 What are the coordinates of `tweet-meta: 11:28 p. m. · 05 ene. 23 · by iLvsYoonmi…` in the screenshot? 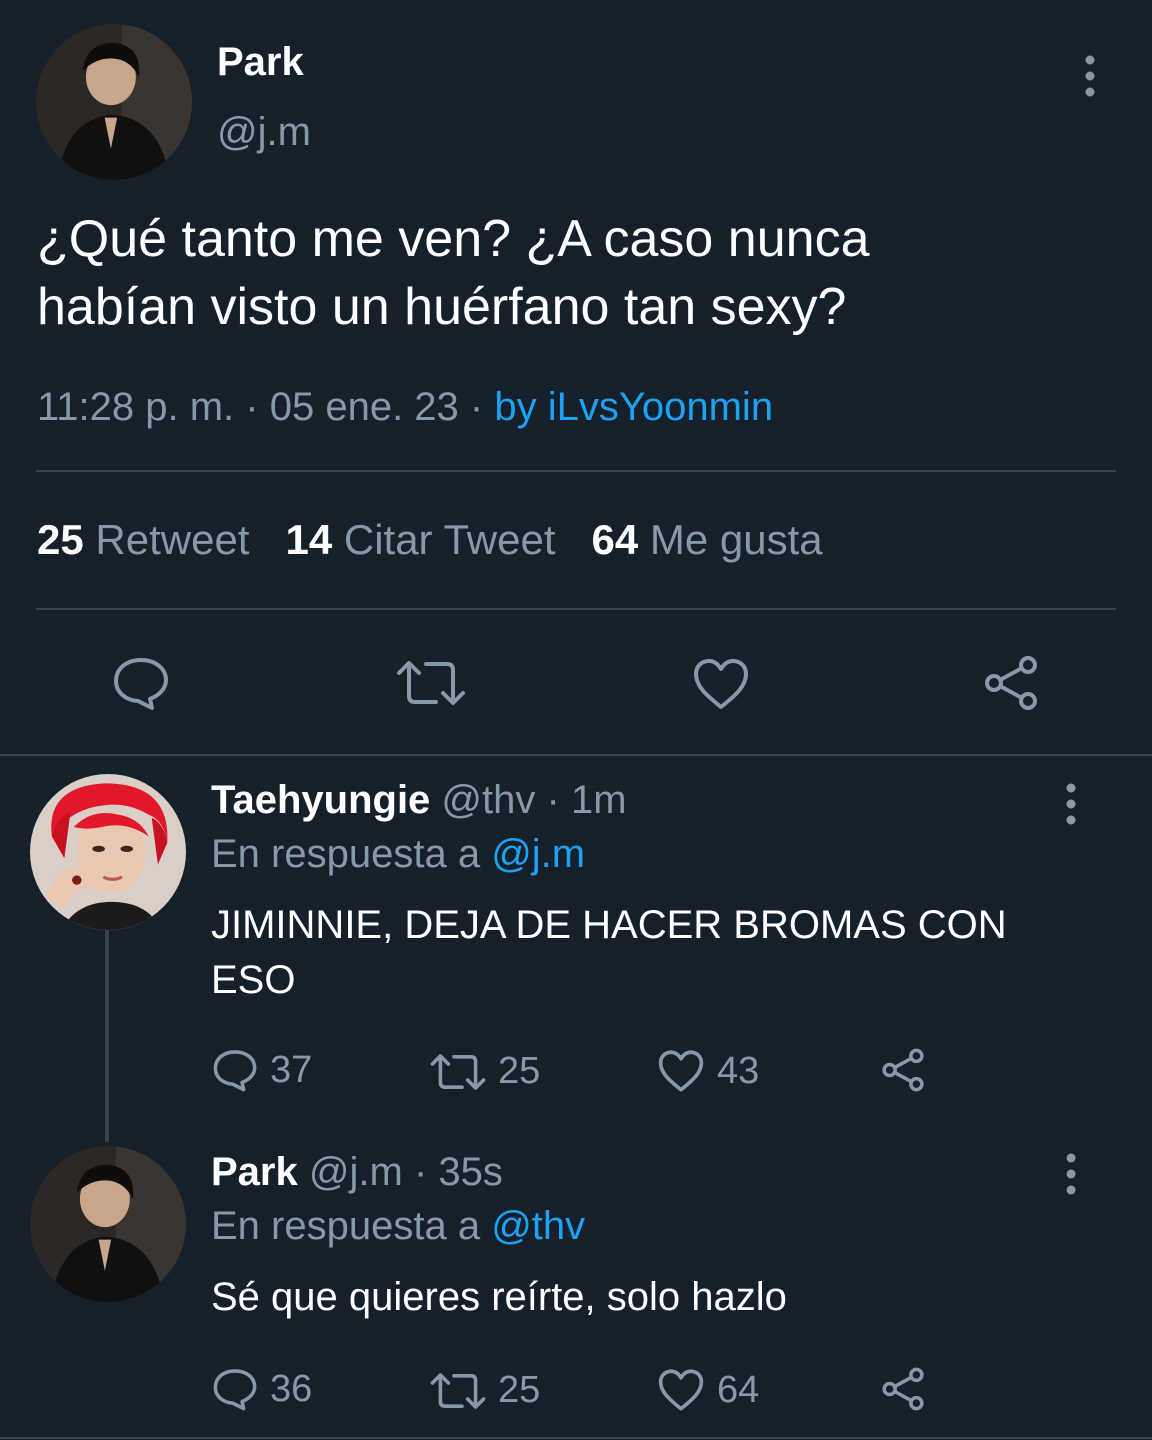 It's located at (405, 407).